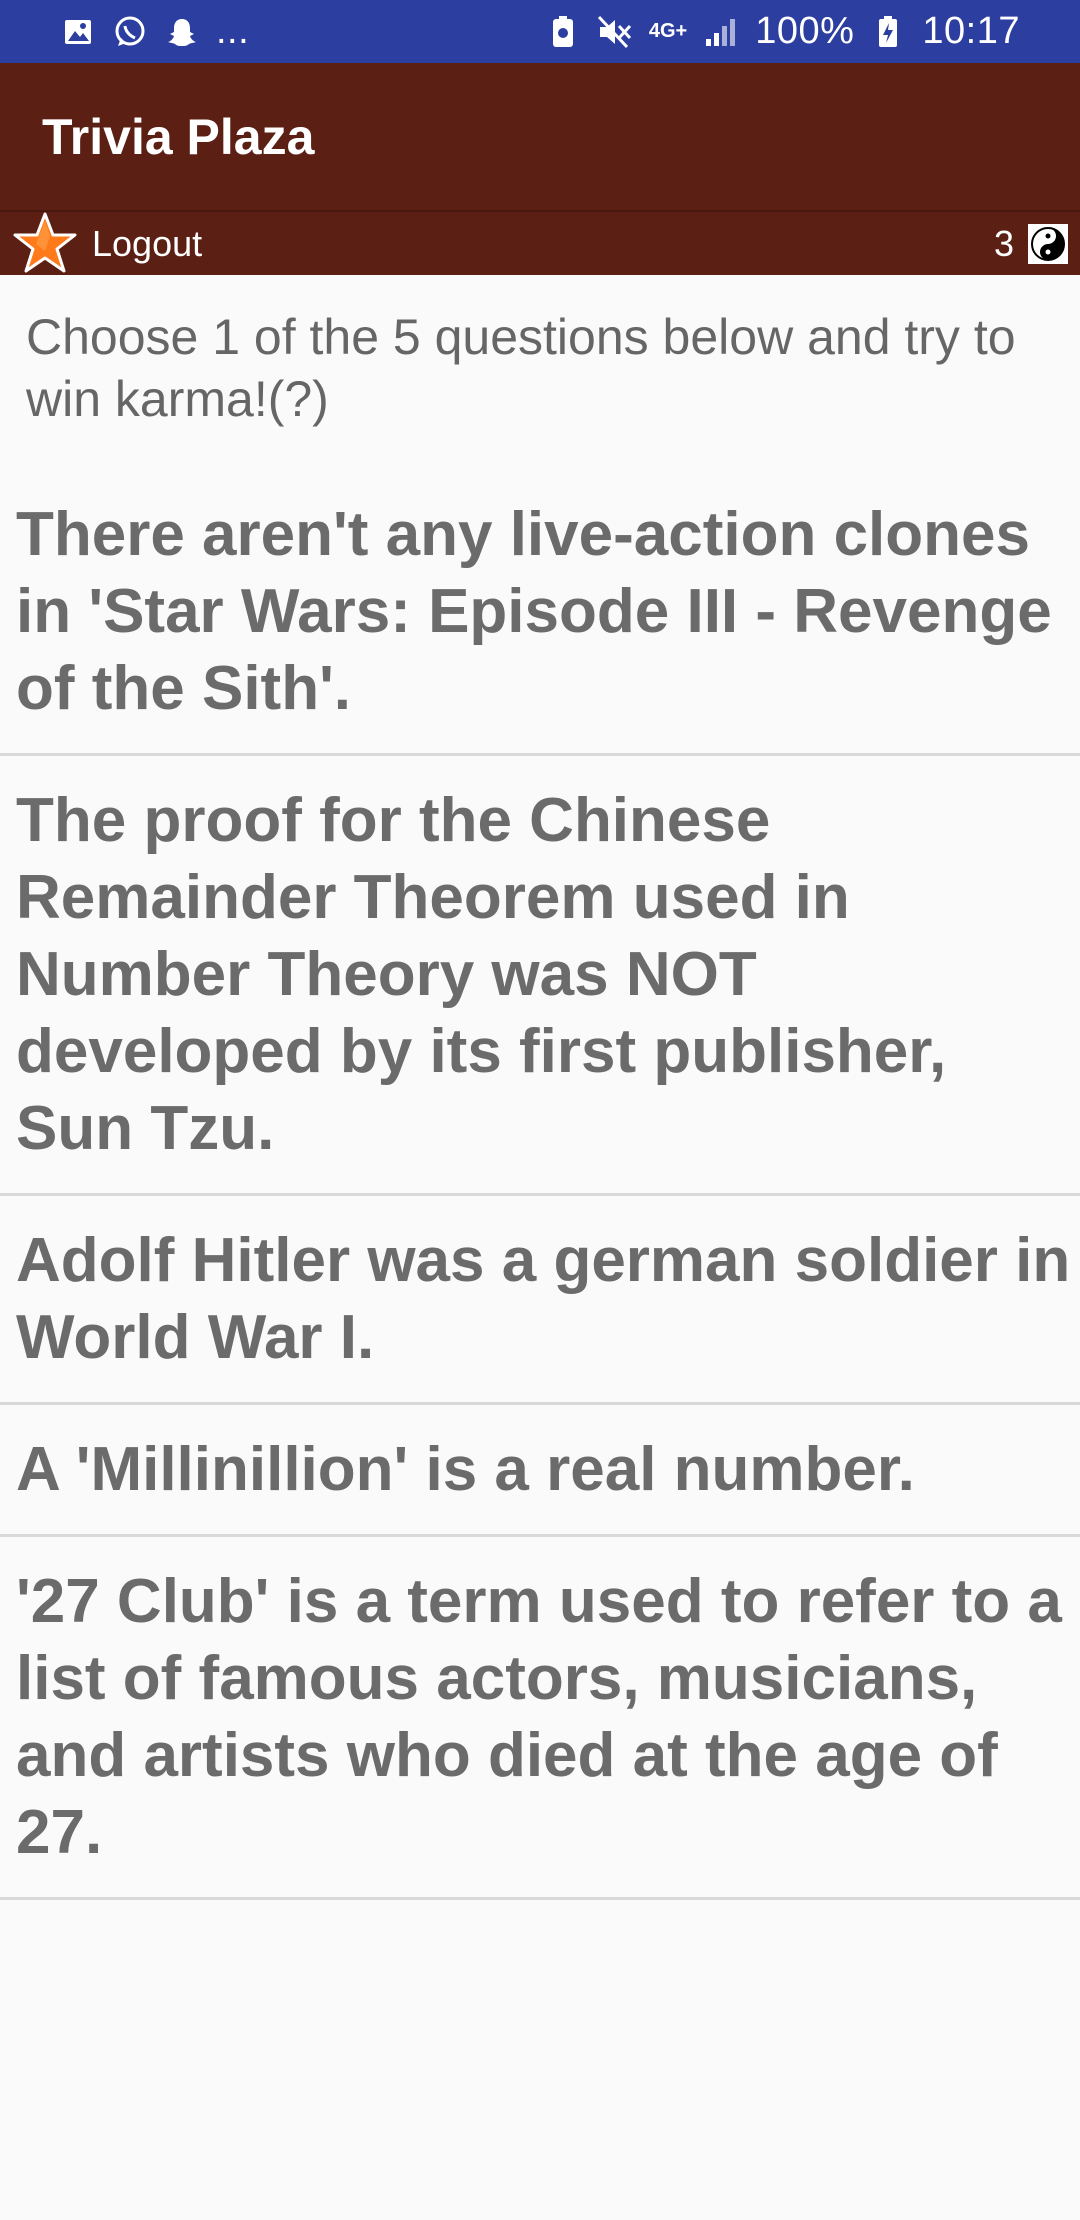  Describe the element at coordinates (668, 31) in the screenshot. I see `network-type: 4G+` at that location.